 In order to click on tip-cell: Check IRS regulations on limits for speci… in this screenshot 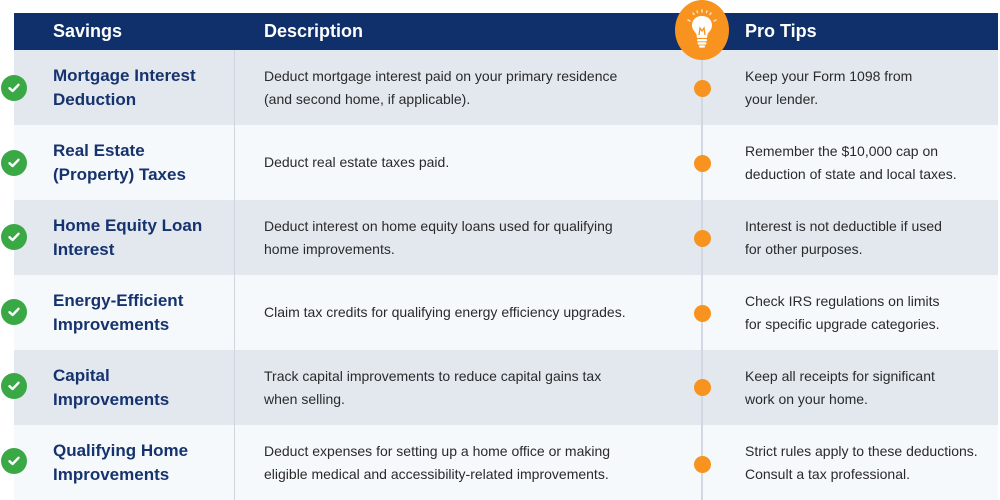, I will do `click(870, 312)`.